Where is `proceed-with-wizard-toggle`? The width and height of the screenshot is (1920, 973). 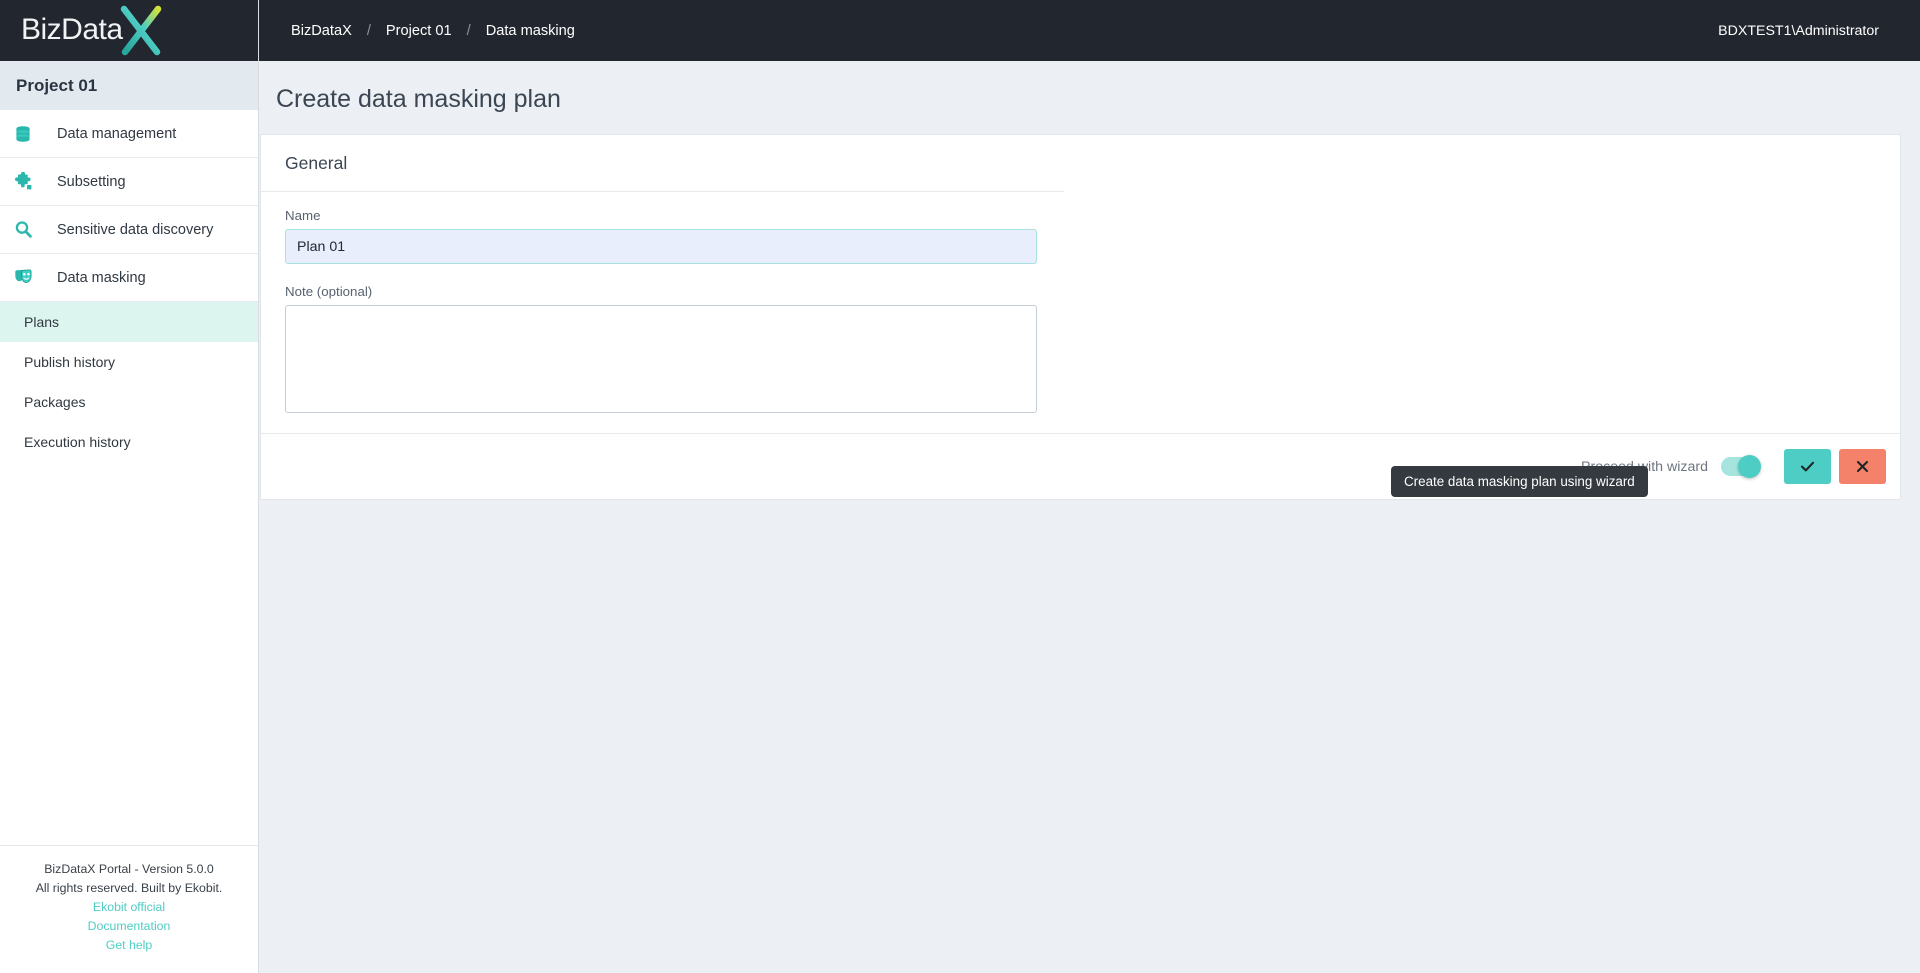
proceed-with-wizard-toggle is located at coordinates (1741, 466).